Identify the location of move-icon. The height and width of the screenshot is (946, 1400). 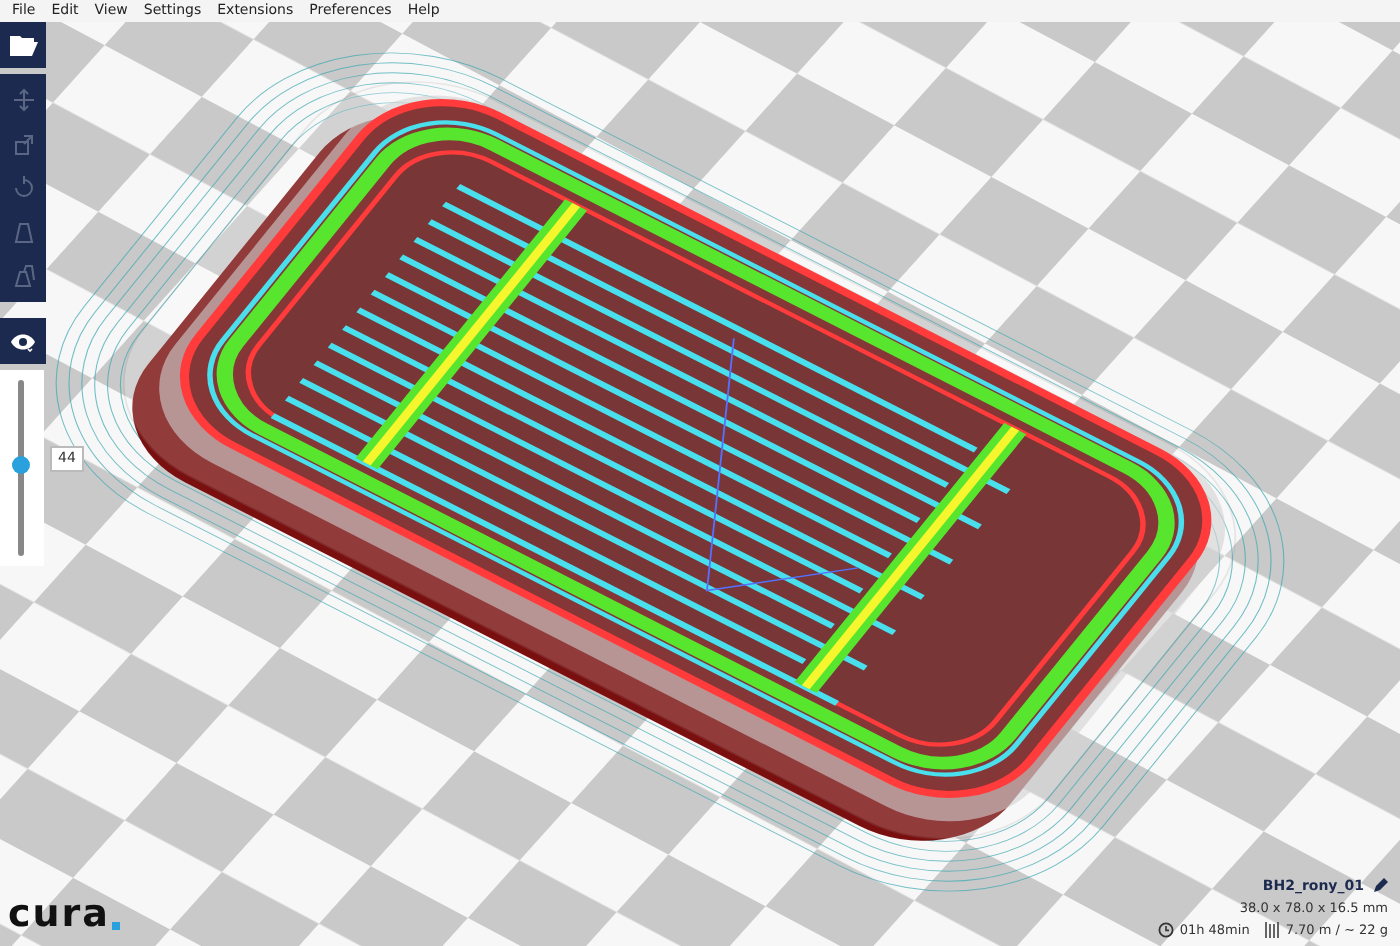
(23, 100).